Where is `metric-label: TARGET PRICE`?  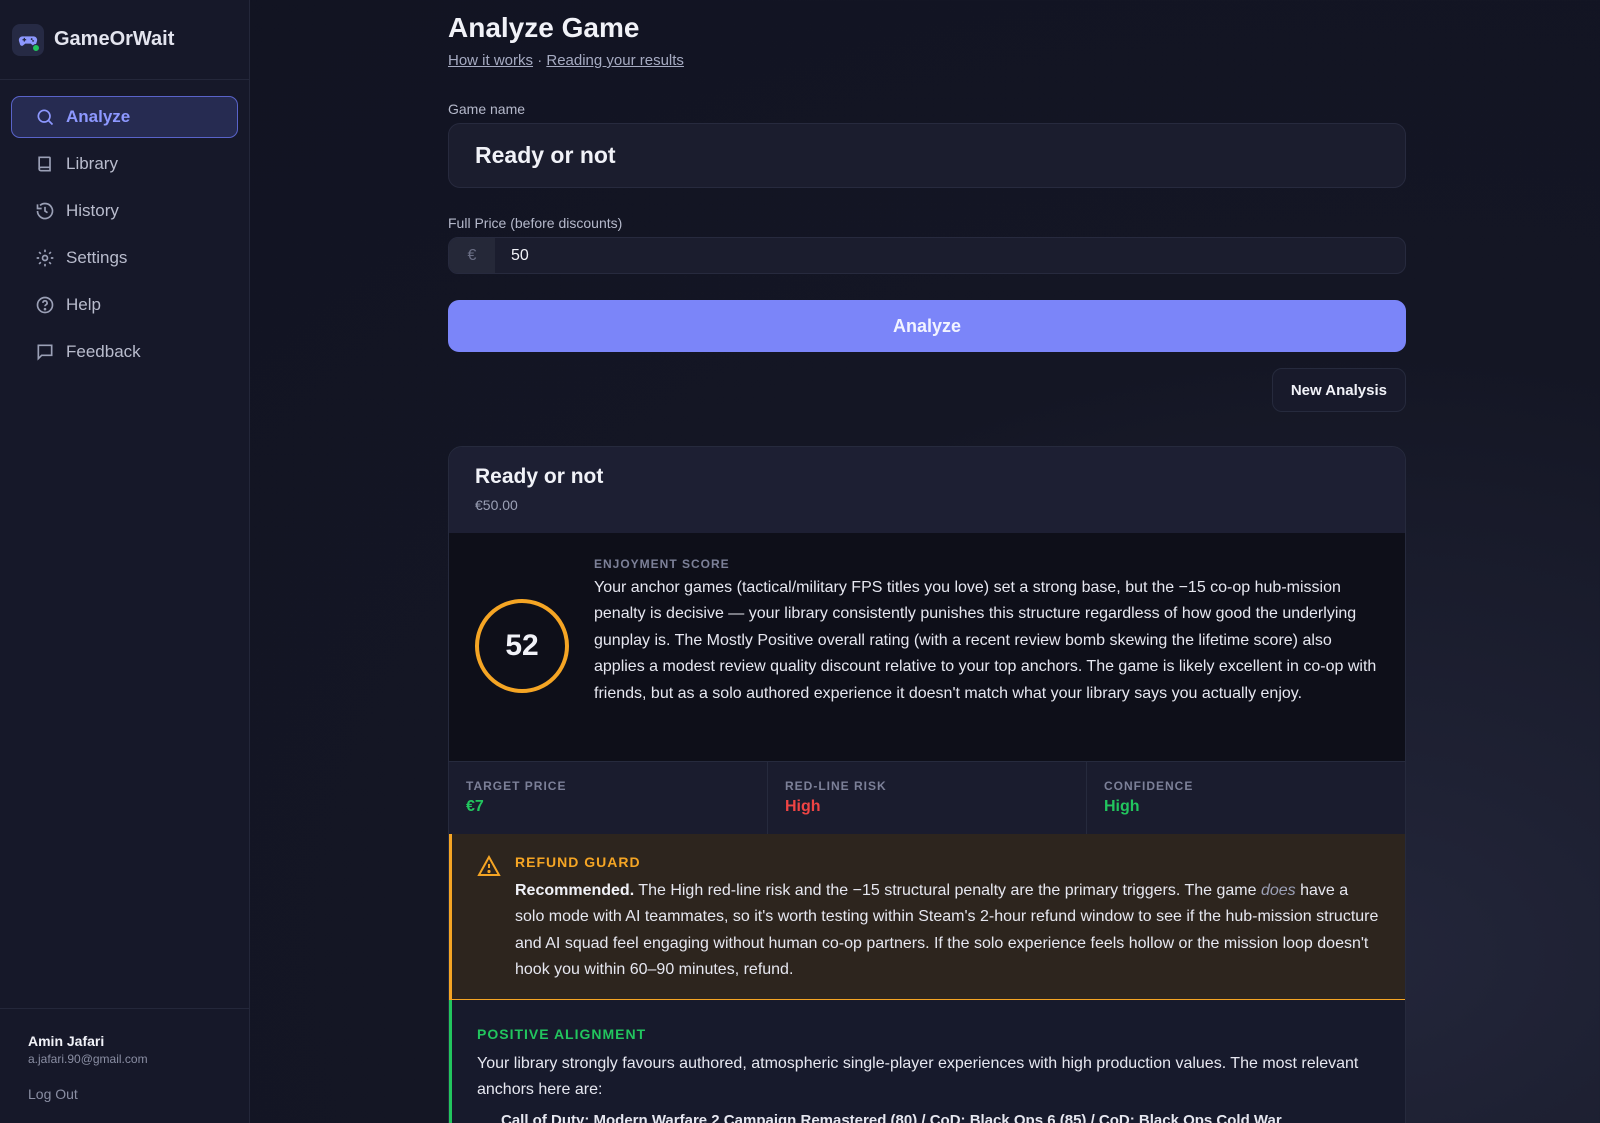
metric-label: TARGET PRICE is located at coordinates (516, 786).